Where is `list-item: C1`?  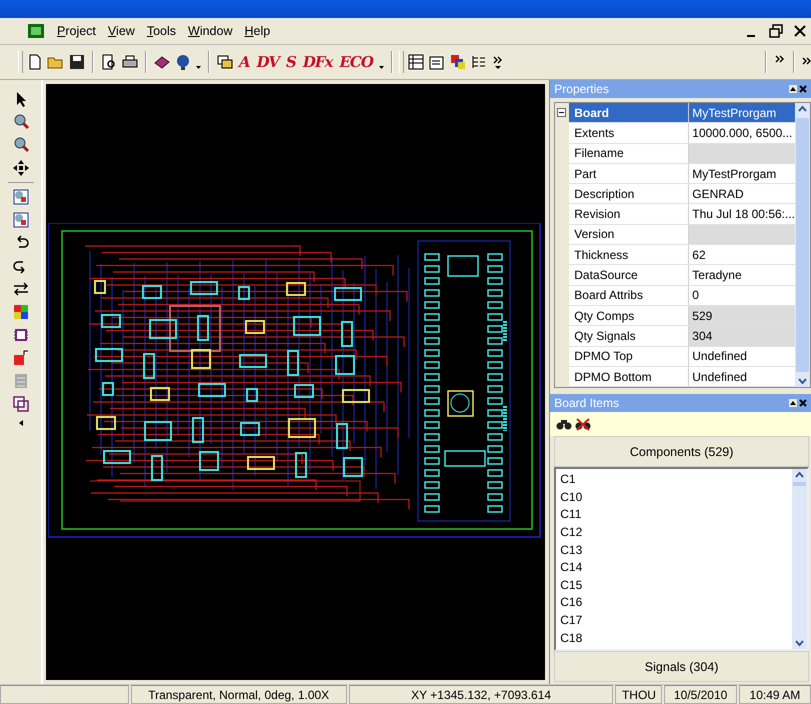
list-item: C1 is located at coordinates (674, 480).